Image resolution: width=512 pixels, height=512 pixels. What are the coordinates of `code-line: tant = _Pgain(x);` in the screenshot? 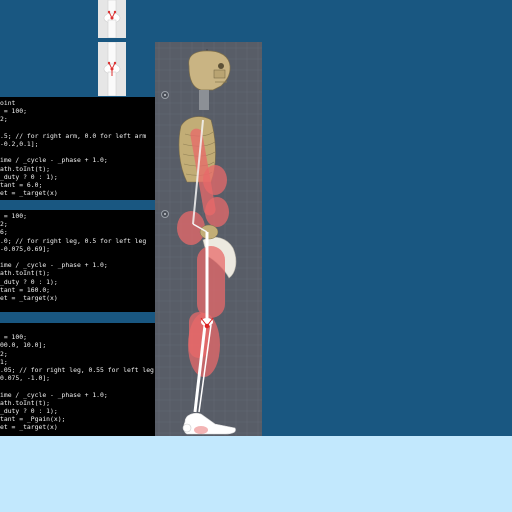 It's located at (33, 419).